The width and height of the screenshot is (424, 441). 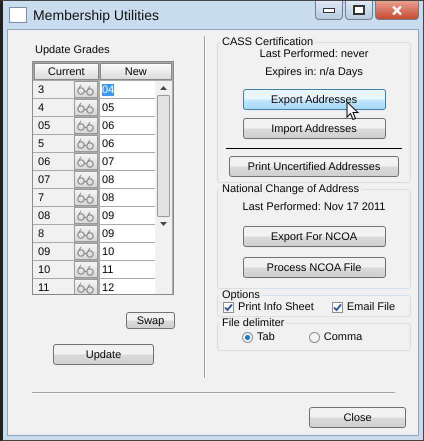 I want to click on update-button: Update, so click(x=103, y=354).